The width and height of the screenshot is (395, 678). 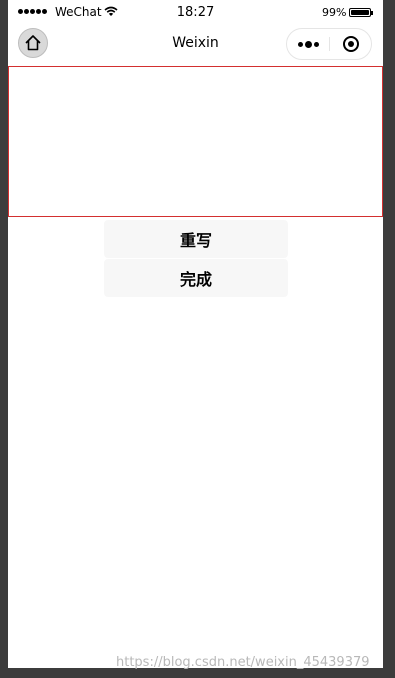 What do you see at coordinates (243, 662) in the screenshot?
I see `watermark-text: https://blog.csdn.net/weixin_45439379` at bounding box center [243, 662].